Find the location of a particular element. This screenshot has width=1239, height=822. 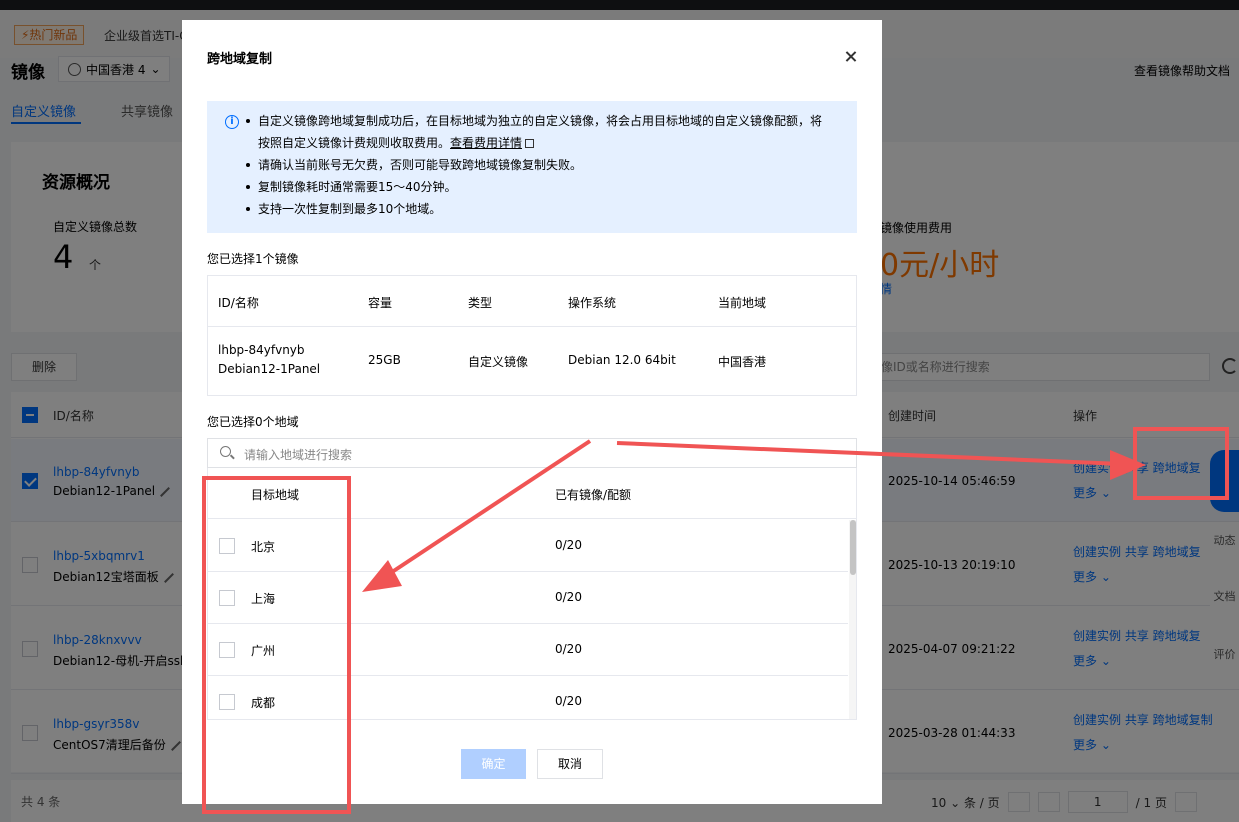

notice-line: 请确认当前账号无欠费，否则可能导致跨地域镜像复制失败。 is located at coordinates (541, 165).